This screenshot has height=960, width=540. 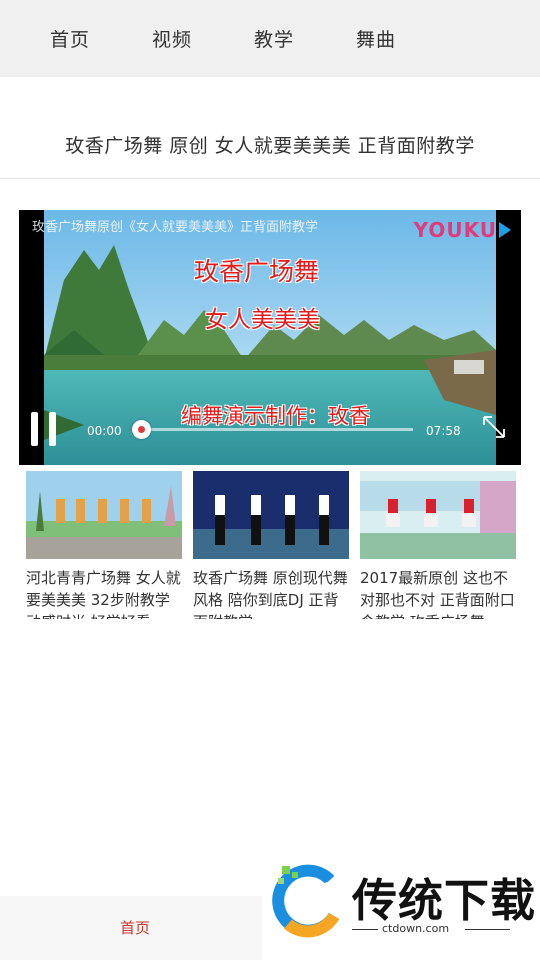 What do you see at coordinates (135, 928) in the screenshot?
I see `bottom-tab-home: 首页` at bounding box center [135, 928].